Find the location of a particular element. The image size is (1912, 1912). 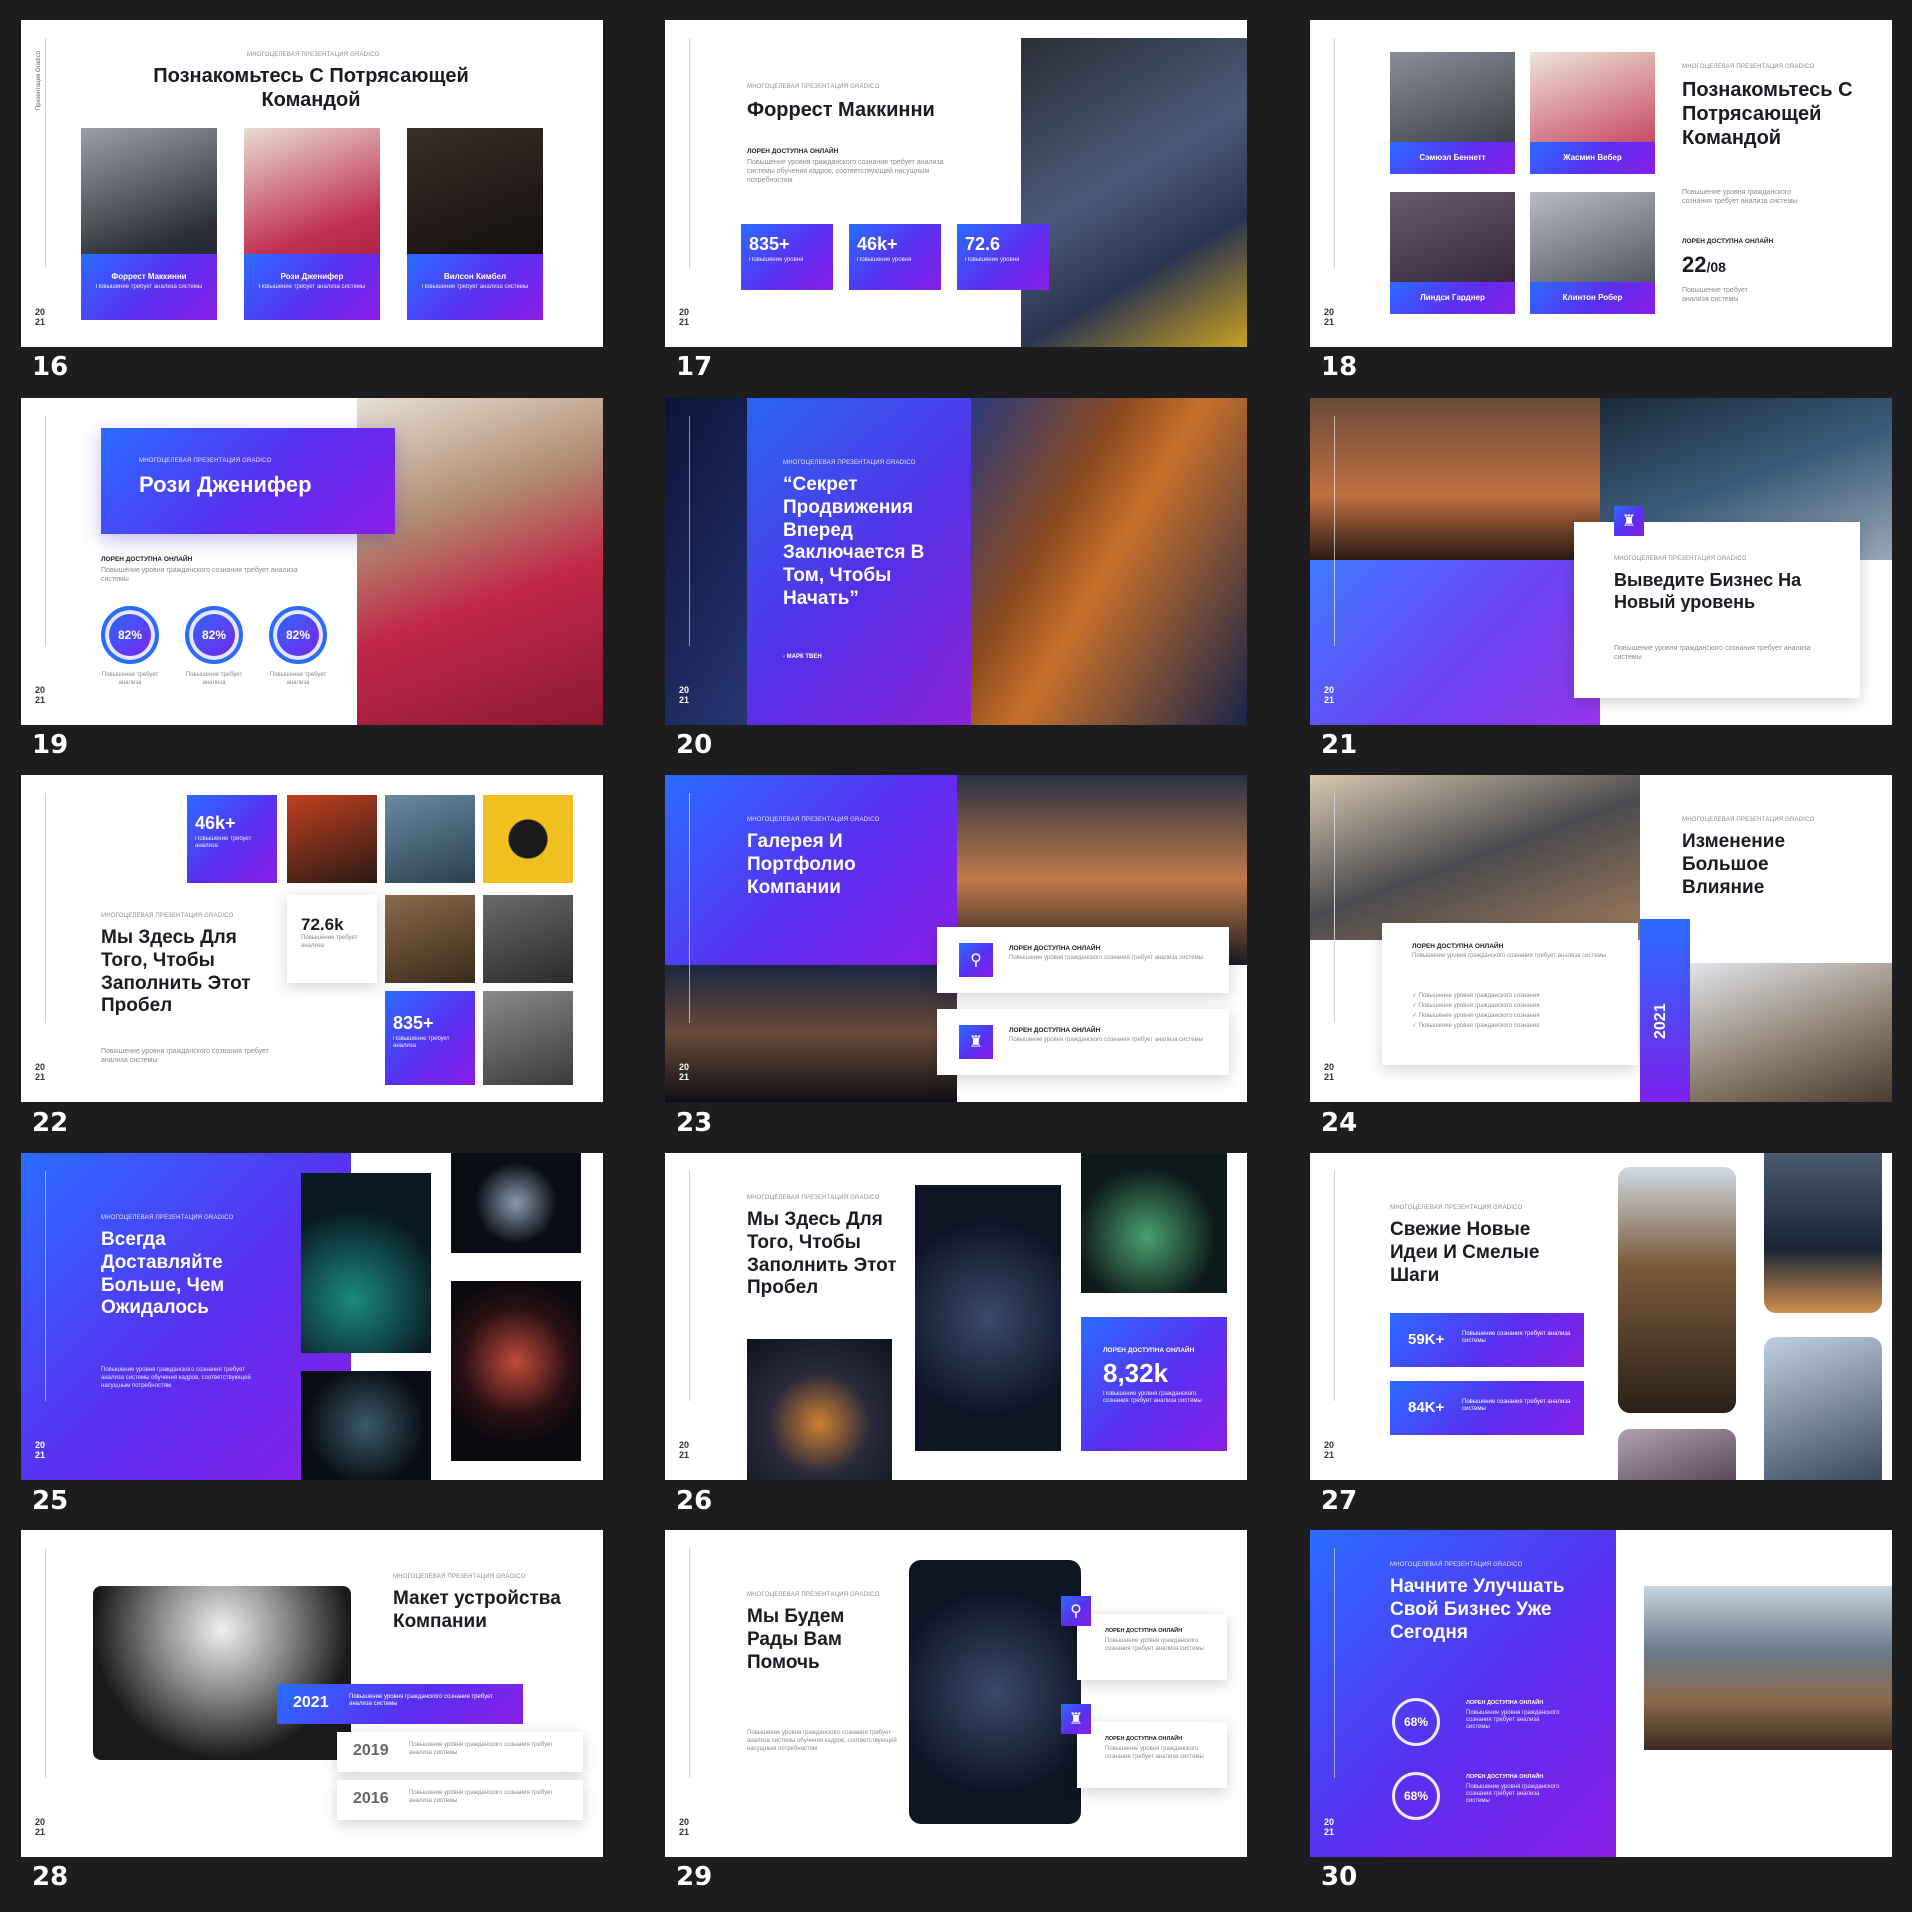

workers-photo is located at coordinates (1455, 642).